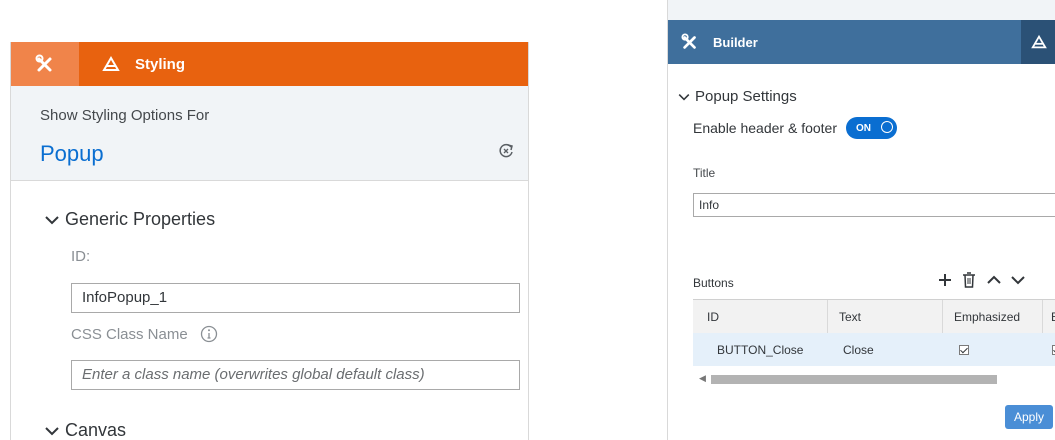  I want to click on header-footer-toggle-row: Enable header & footer ON, so click(795, 128).